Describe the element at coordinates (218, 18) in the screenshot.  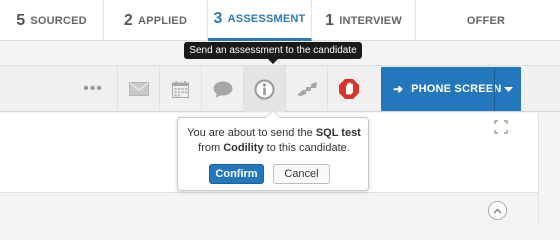
I see `stage-count: 3` at that location.